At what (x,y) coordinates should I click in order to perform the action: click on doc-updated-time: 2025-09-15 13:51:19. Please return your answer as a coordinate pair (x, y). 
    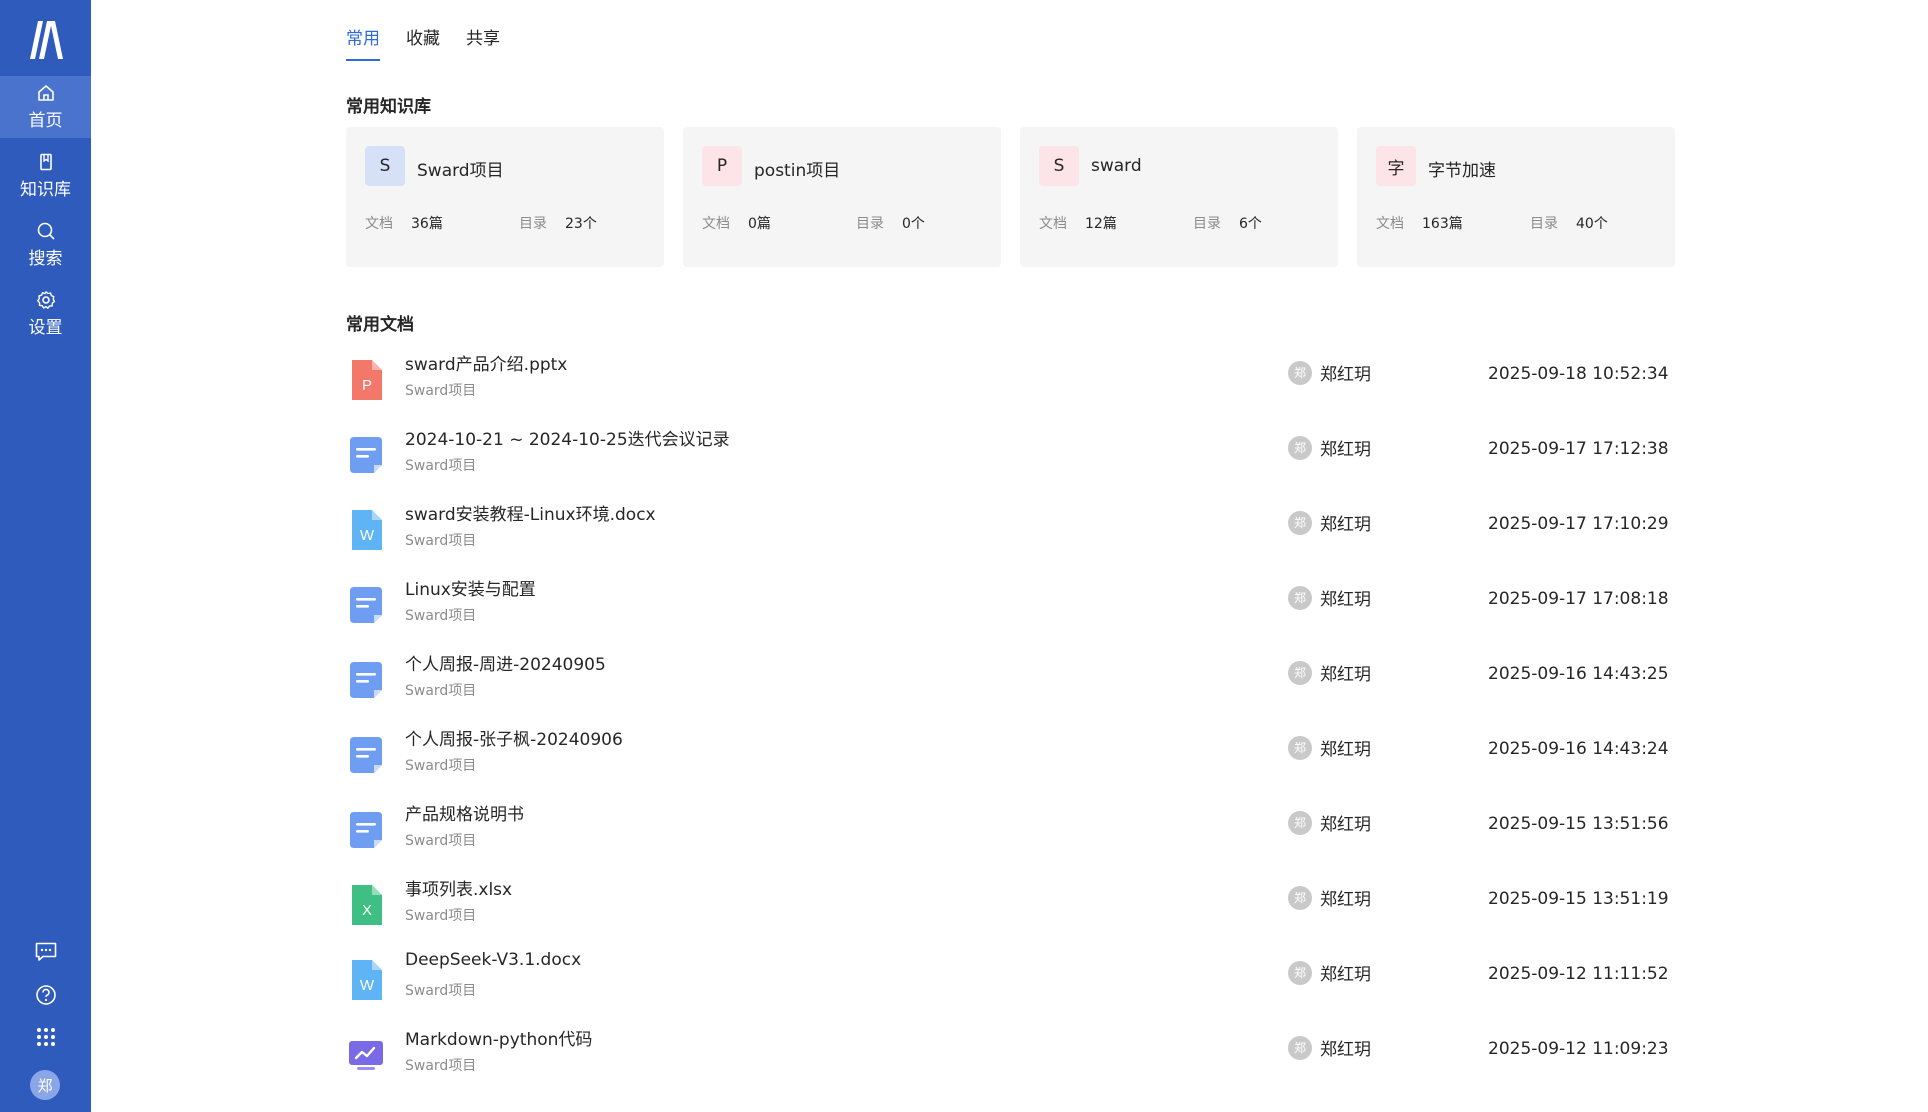
    Looking at the image, I should click on (1578, 899).